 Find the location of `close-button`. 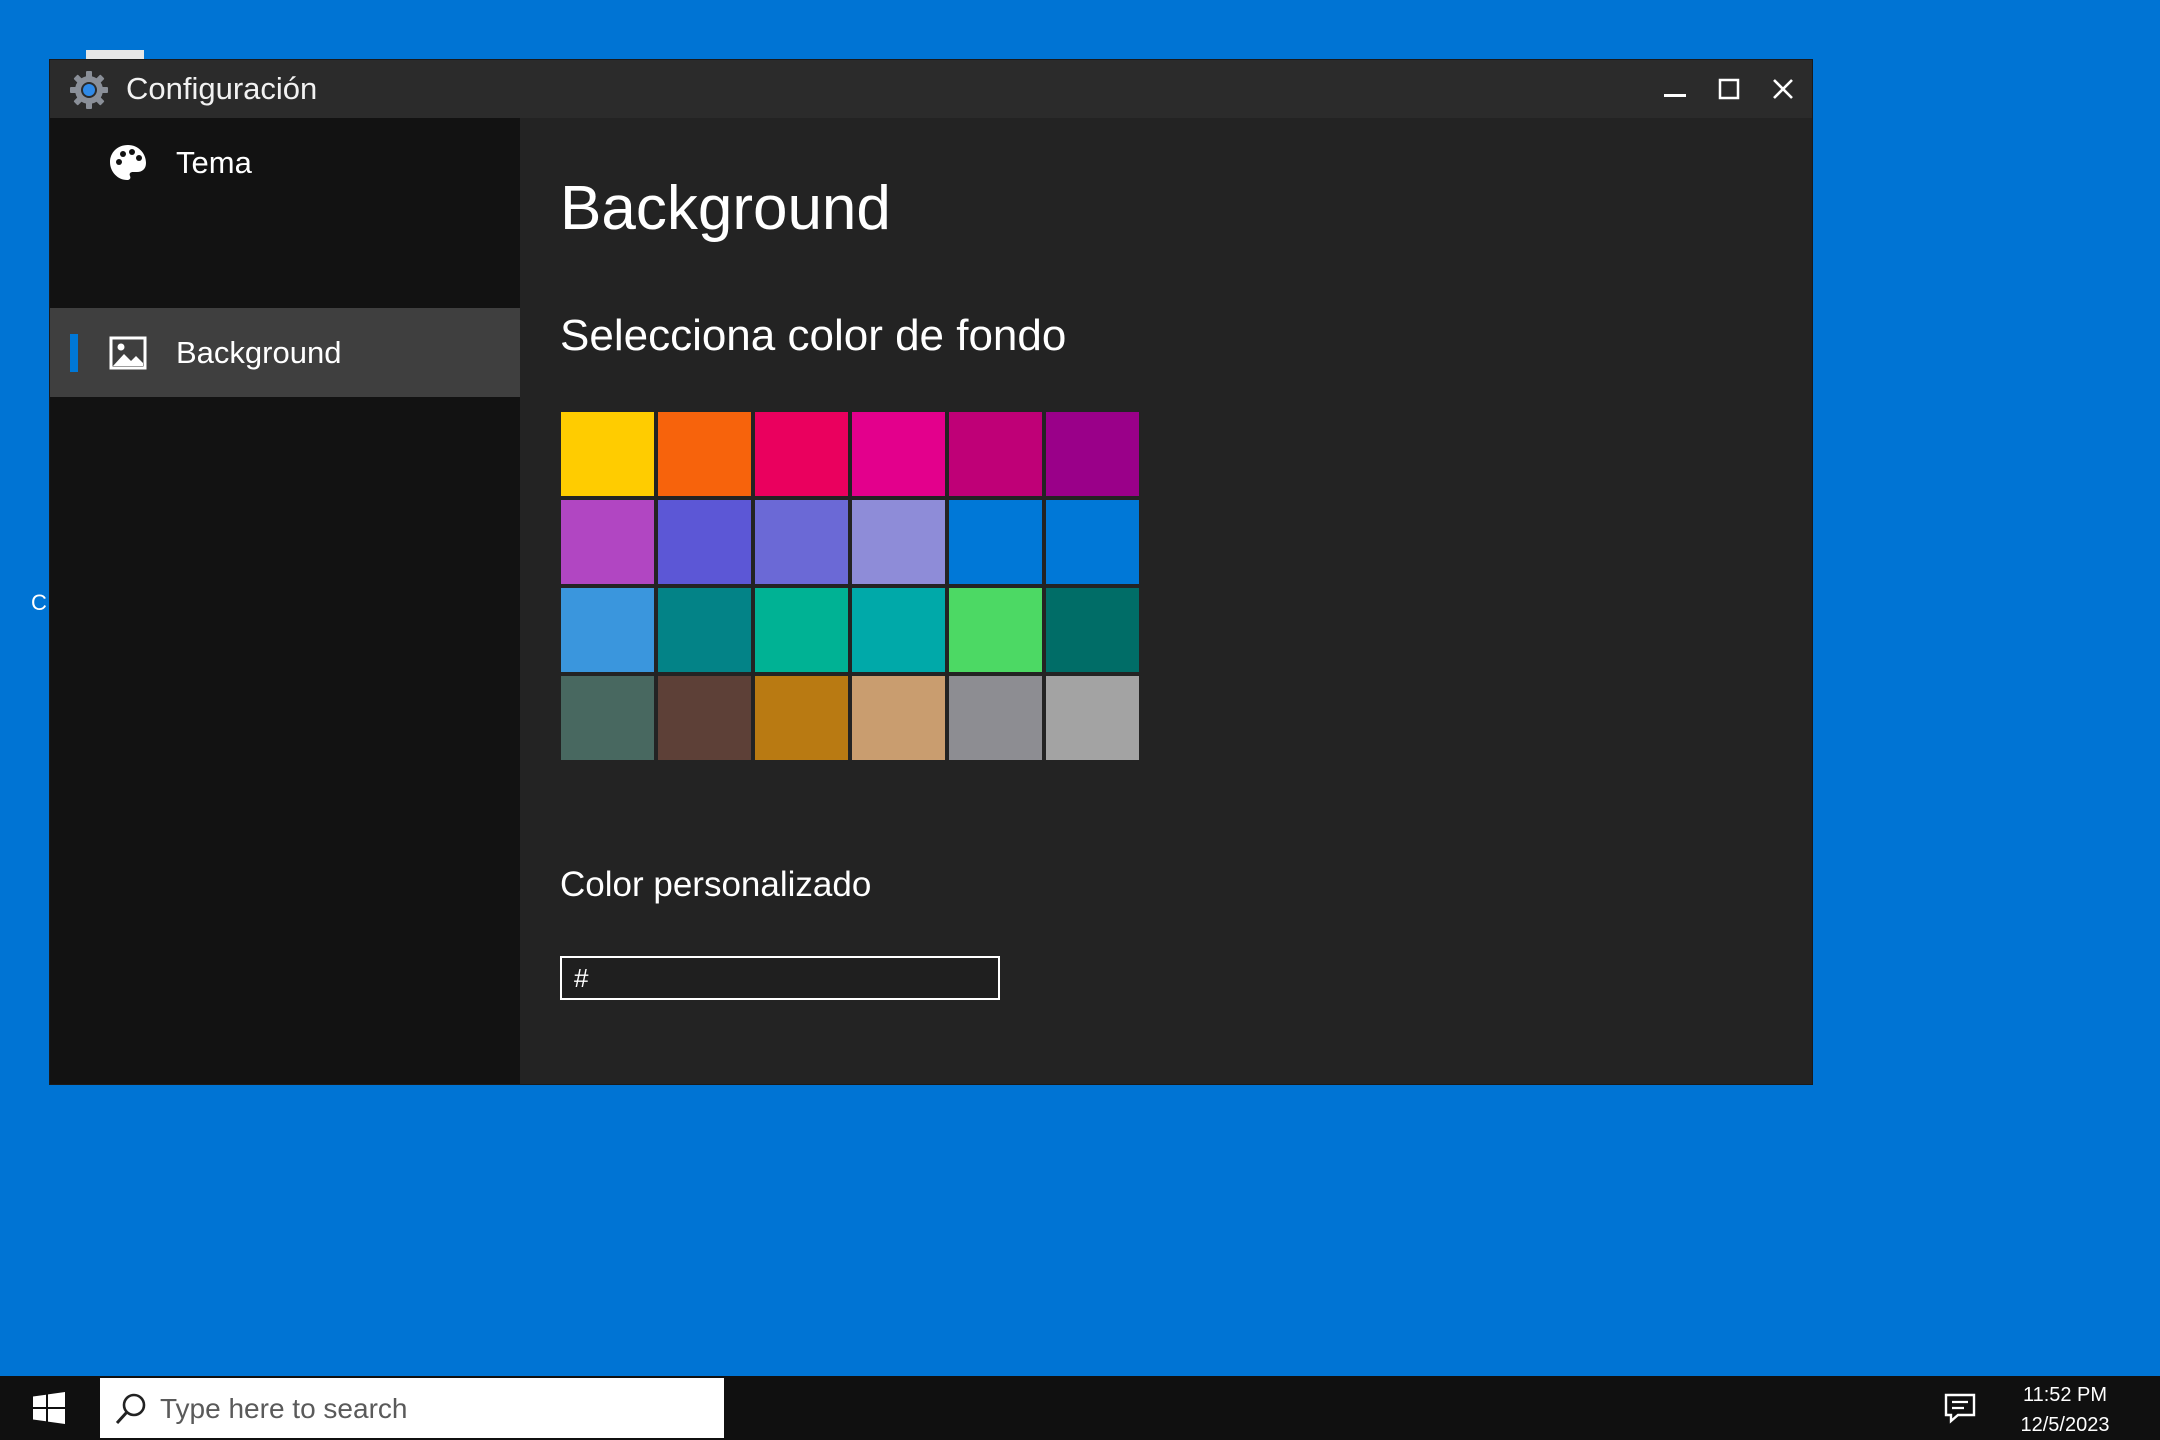

close-button is located at coordinates (1783, 89).